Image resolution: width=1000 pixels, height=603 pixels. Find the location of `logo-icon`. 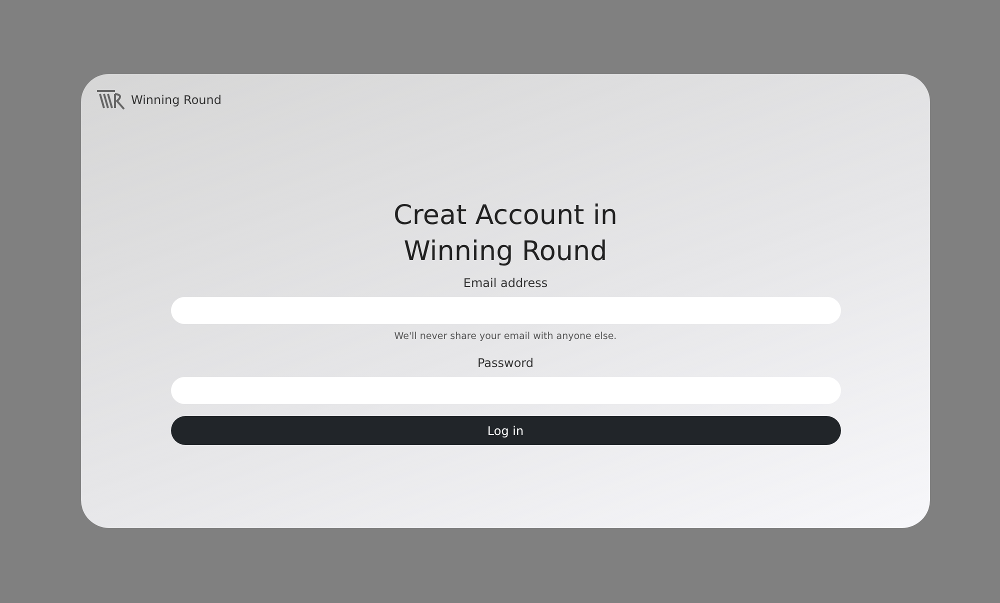

logo-icon is located at coordinates (111, 100).